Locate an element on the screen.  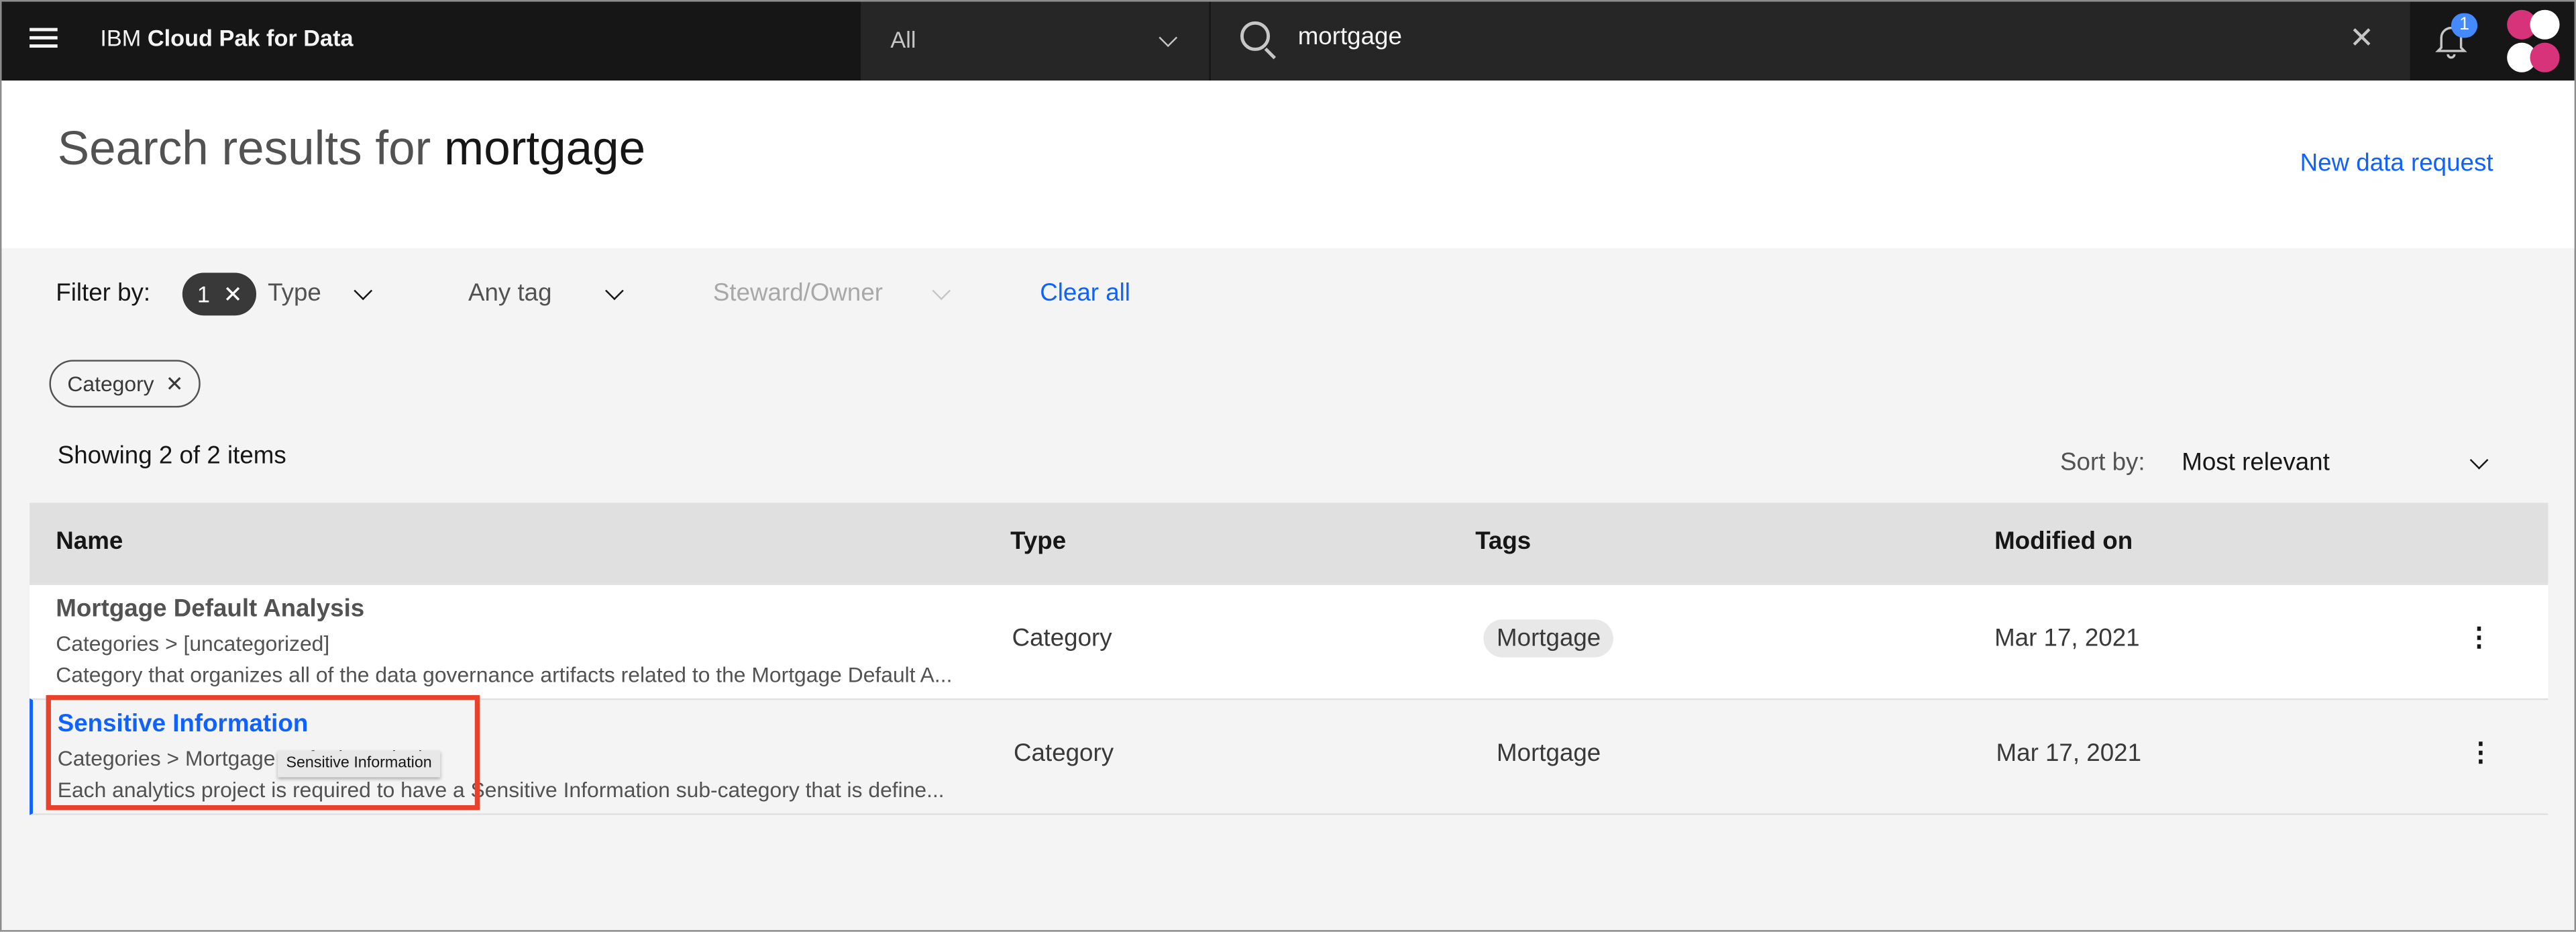
search-icon is located at coordinates (1255, 36).